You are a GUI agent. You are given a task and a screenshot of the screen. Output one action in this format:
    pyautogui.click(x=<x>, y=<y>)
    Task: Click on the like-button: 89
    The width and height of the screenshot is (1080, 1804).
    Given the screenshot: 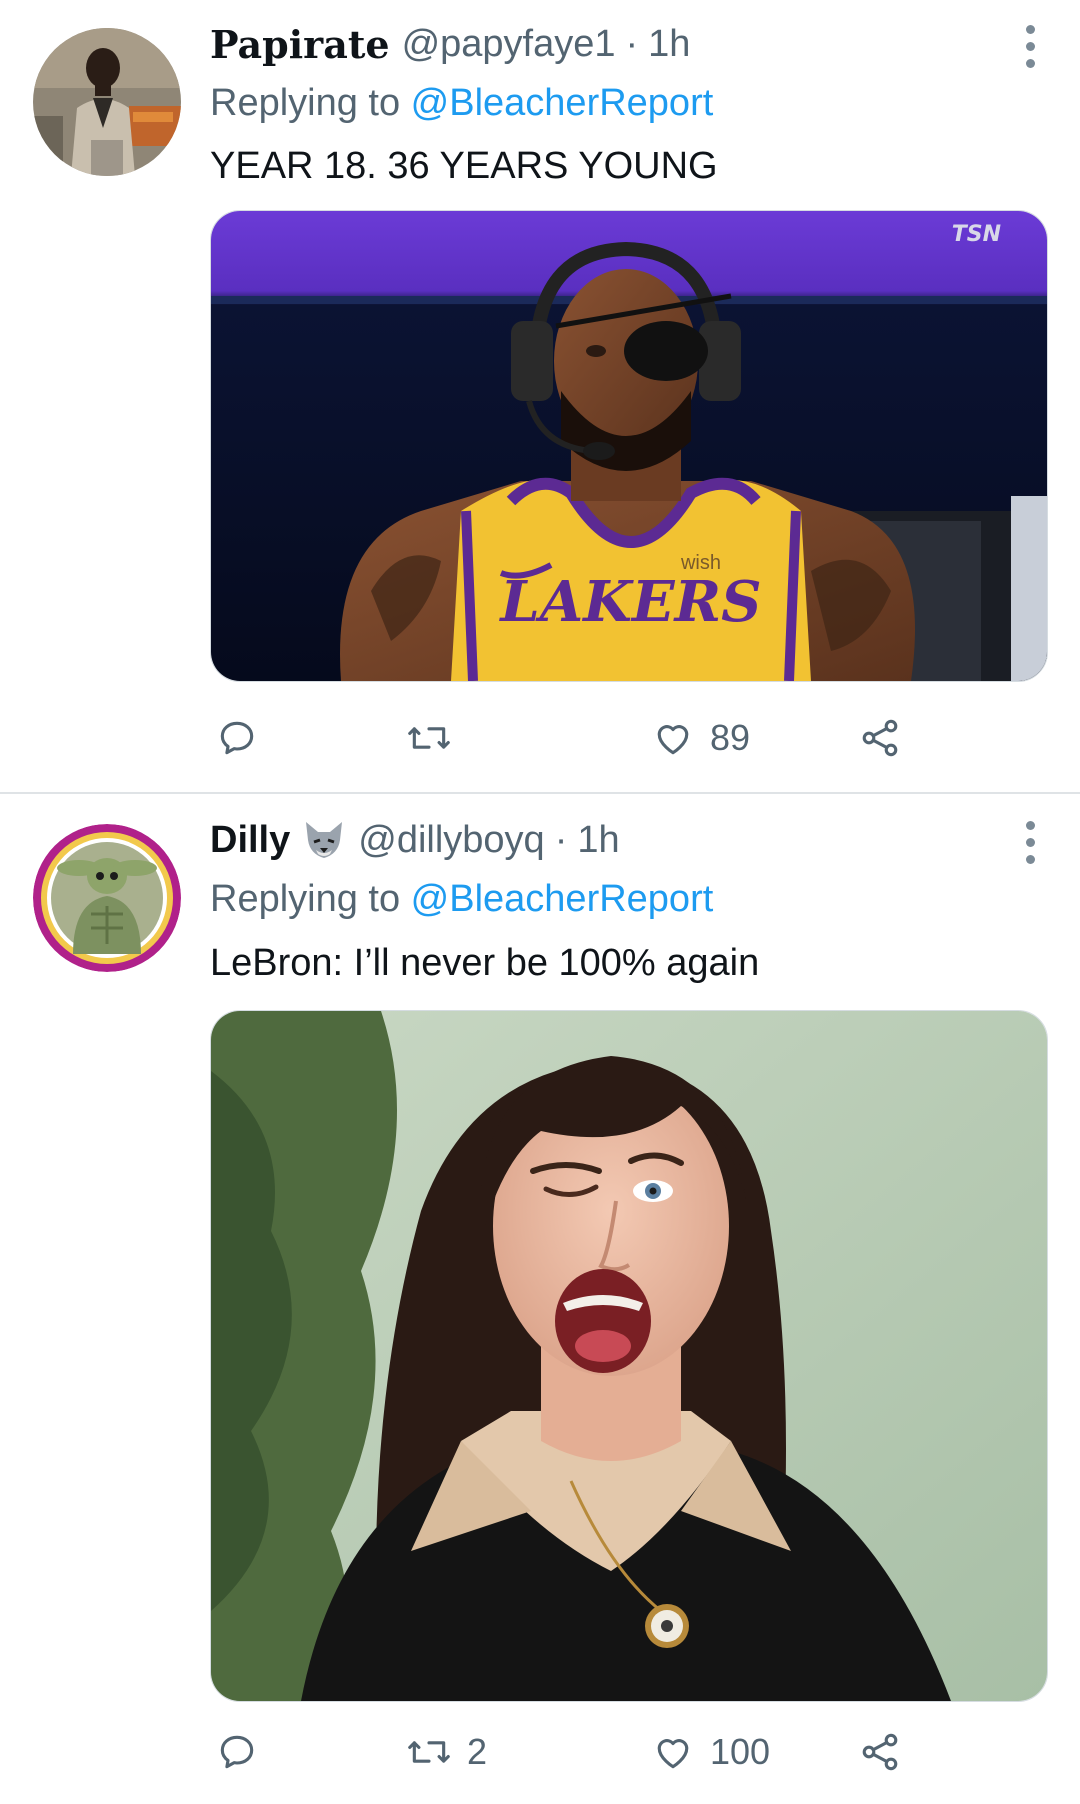 What is the action you would take?
    pyautogui.click(x=700, y=738)
    